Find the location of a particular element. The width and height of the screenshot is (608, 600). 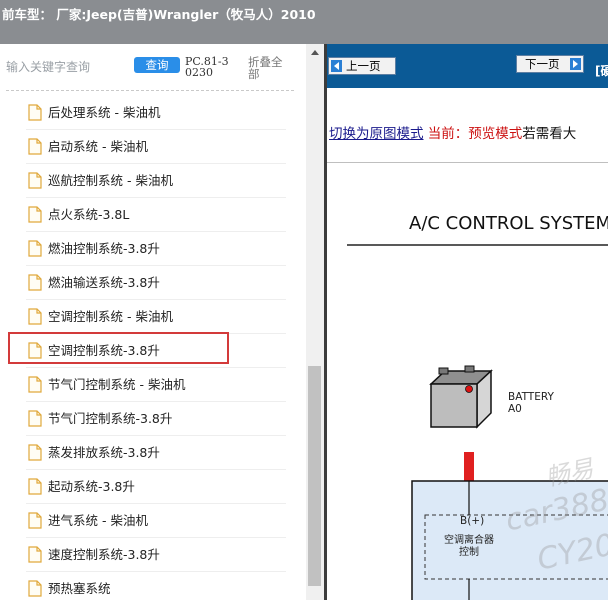

tree-item: 节气门控制系统-3.8升 is located at coordinates (156, 419).